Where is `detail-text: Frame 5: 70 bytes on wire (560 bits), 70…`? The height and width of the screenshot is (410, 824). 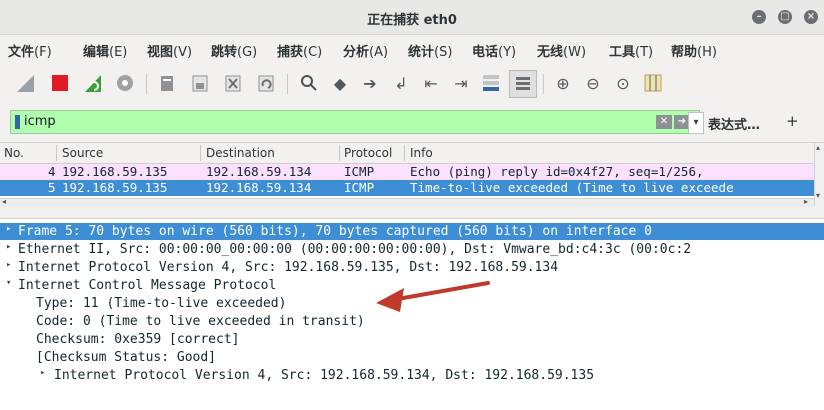
detail-text: Frame 5: 70 bytes on wire (560 bits), 70… is located at coordinates (335, 231).